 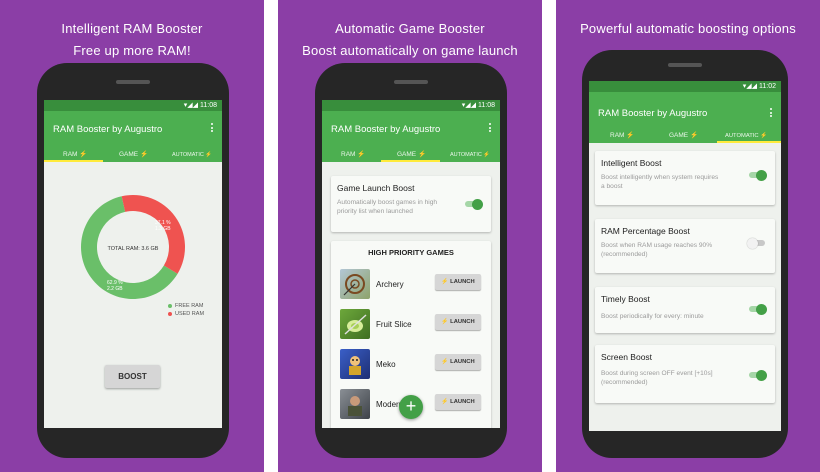 What do you see at coordinates (688, 28) in the screenshot?
I see `caption-line-1: Powerful automatic boosting options` at bounding box center [688, 28].